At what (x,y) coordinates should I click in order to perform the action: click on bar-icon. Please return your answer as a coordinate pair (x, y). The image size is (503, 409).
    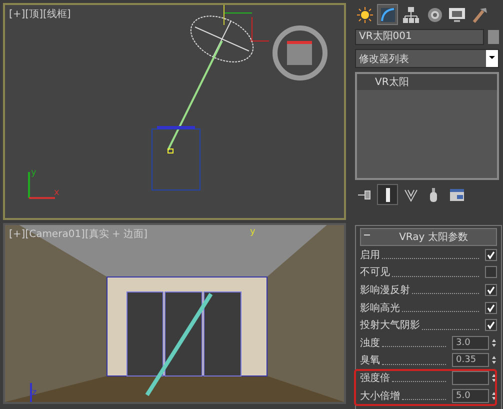
    Looking at the image, I should click on (388, 195).